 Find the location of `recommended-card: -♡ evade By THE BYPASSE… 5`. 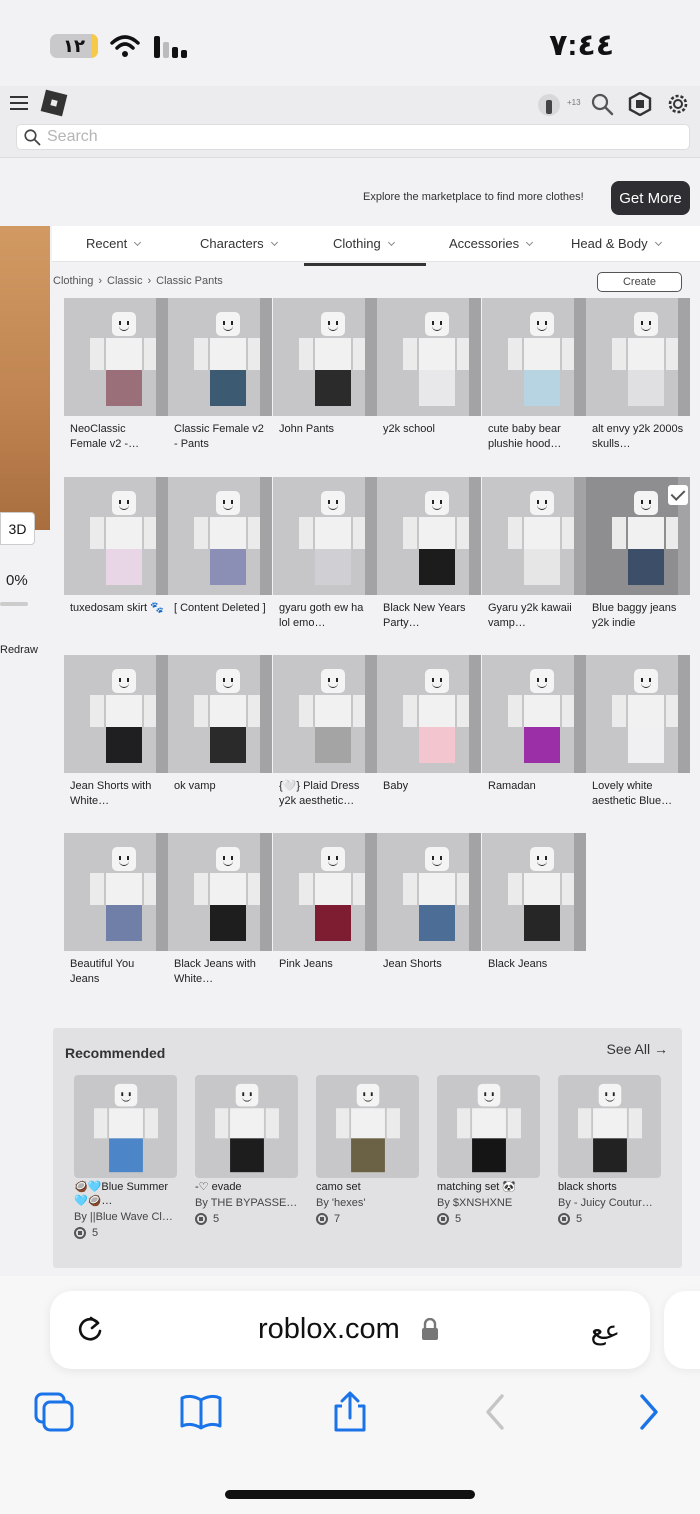

recommended-card: -♡ evade By THE BYPASSE… 5 is located at coordinates (246, 1150).